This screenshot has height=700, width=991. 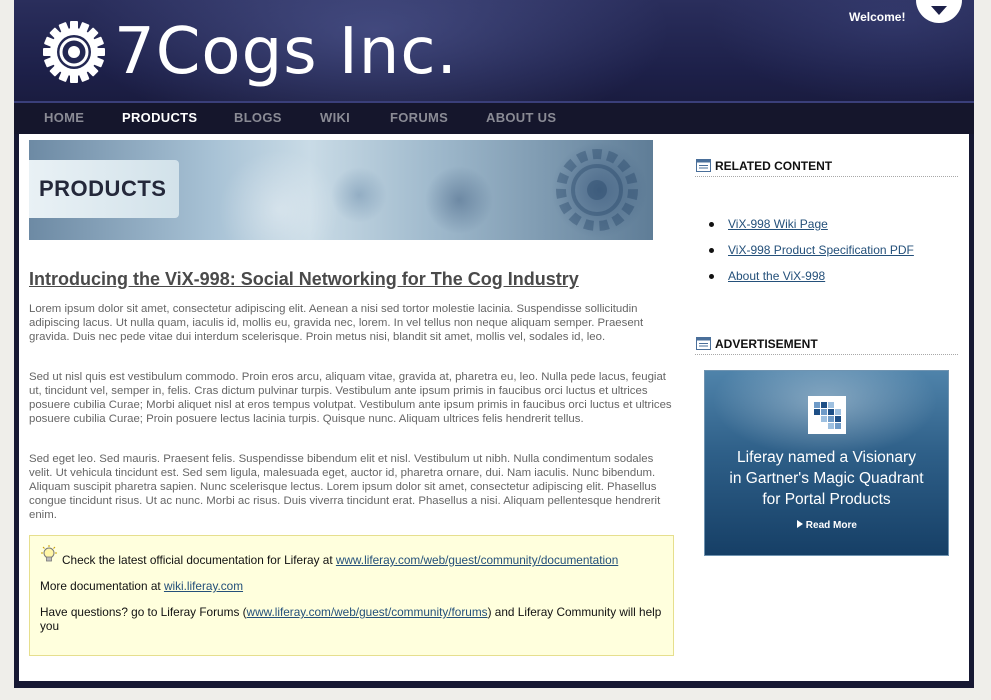 I want to click on advertisement-line: for Portal Products, so click(x=826, y=499).